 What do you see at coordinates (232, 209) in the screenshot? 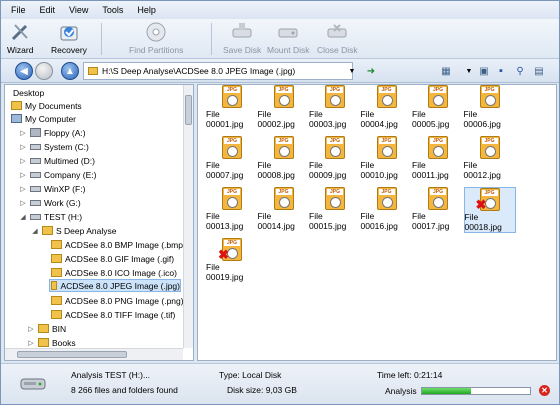
I see `file-item: JPG File 00013.jpg` at bounding box center [232, 209].